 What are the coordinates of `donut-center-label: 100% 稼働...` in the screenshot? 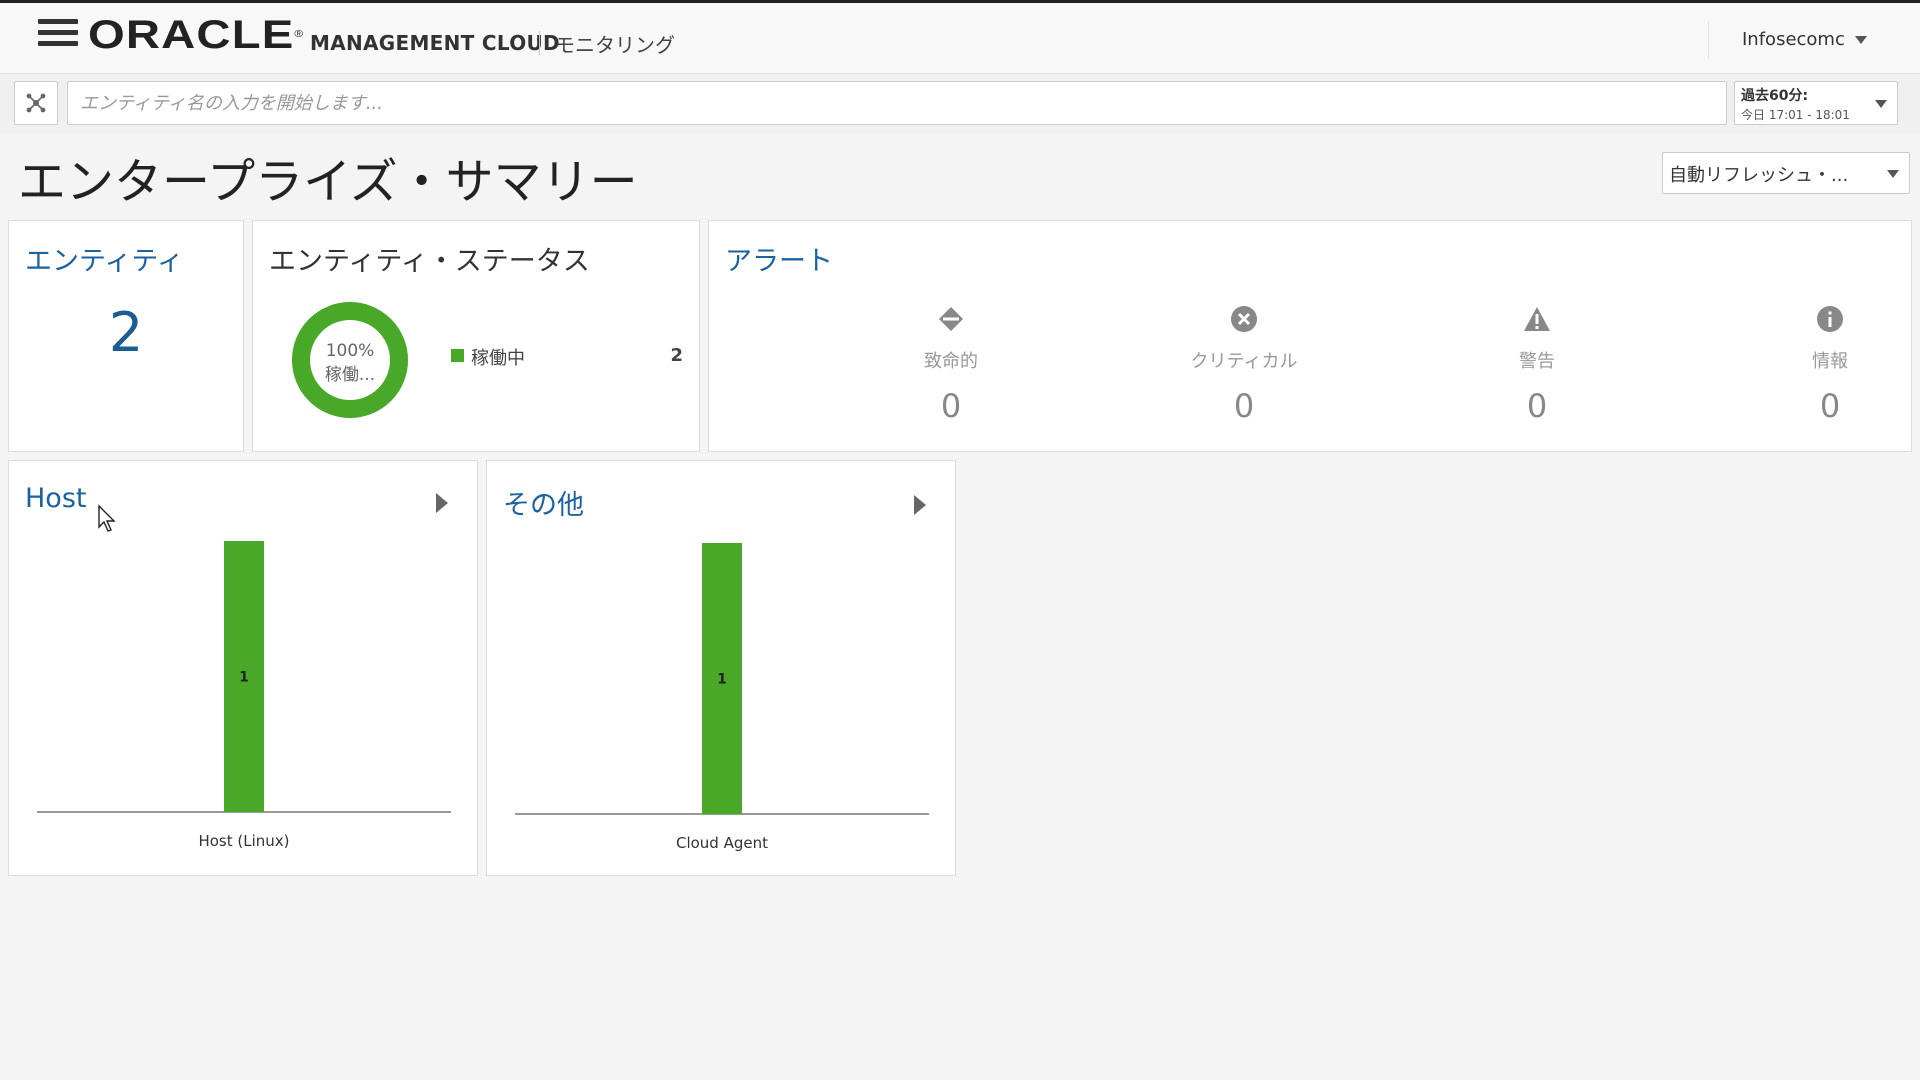 It's located at (350, 363).